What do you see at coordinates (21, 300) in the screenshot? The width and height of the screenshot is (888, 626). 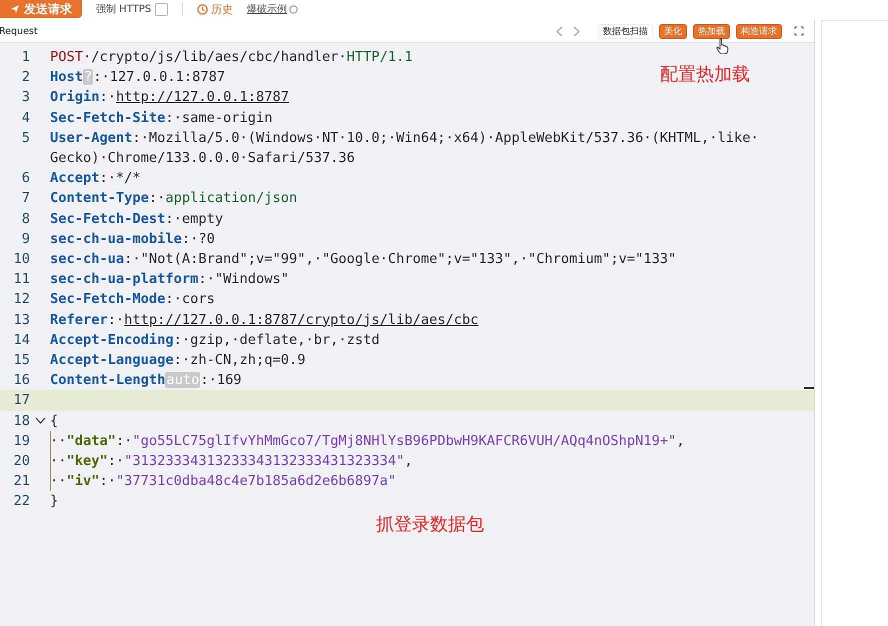 I see `line-number: 12` at bounding box center [21, 300].